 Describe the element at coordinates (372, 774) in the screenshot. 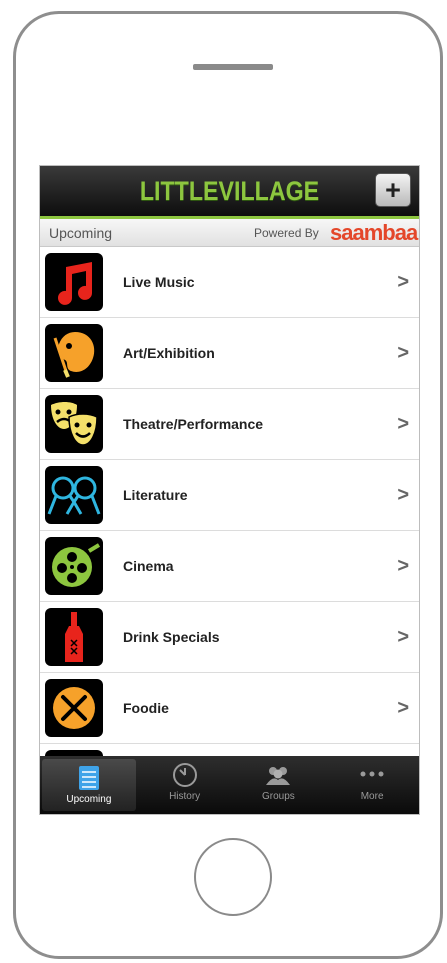

I see `more-dots-icon` at that location.